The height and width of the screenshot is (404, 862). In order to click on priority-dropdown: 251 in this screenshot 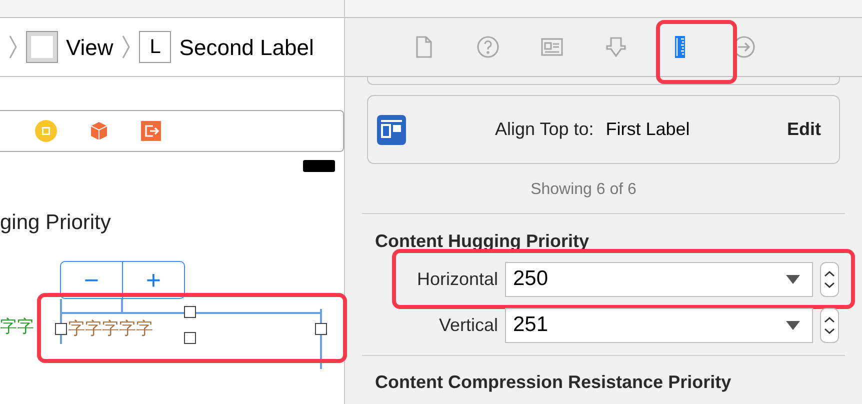, I will do `click(659, 325)`.